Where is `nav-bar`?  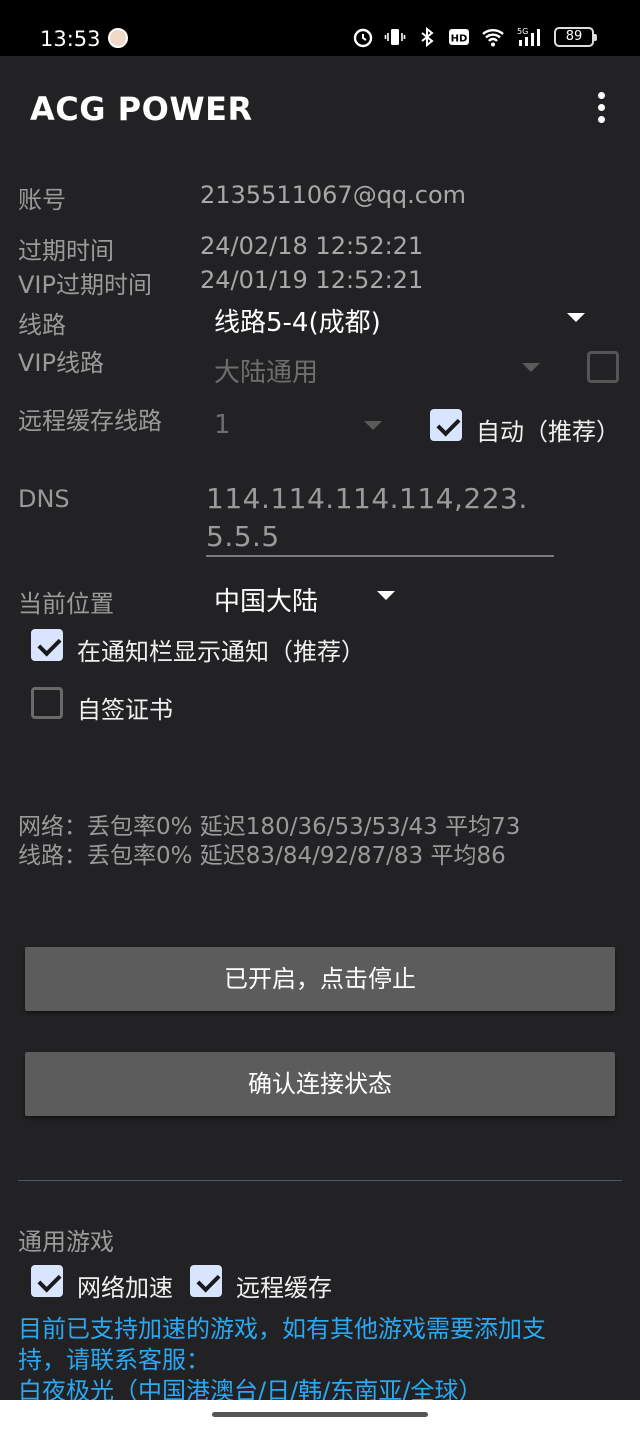 nav-bar is located at coordinates (320, 1415).